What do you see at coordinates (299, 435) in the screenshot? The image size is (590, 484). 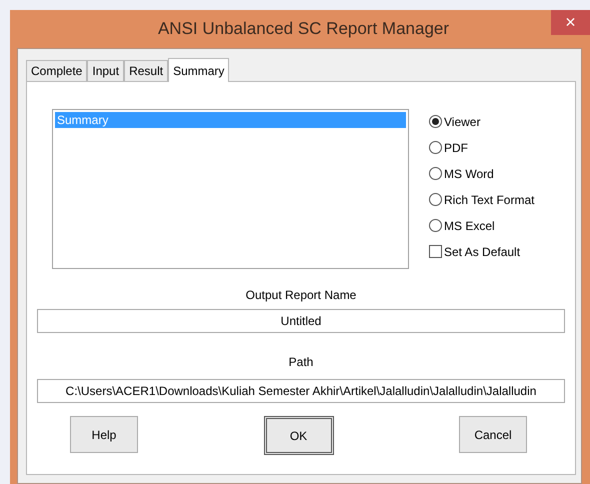 I see `dialog-button: OK` at bounding box center [299, 435].